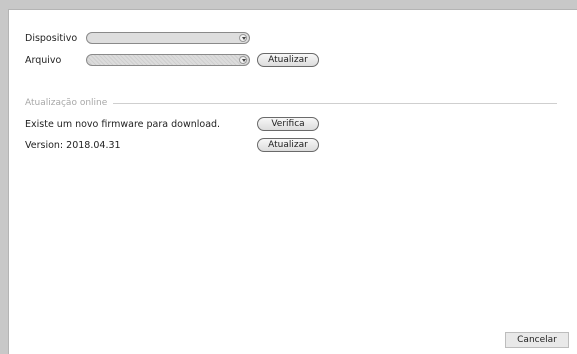  What do you see at coordinates (168, 38) in the screenshot?
I see `device-select` at bounding box center [168, 38].